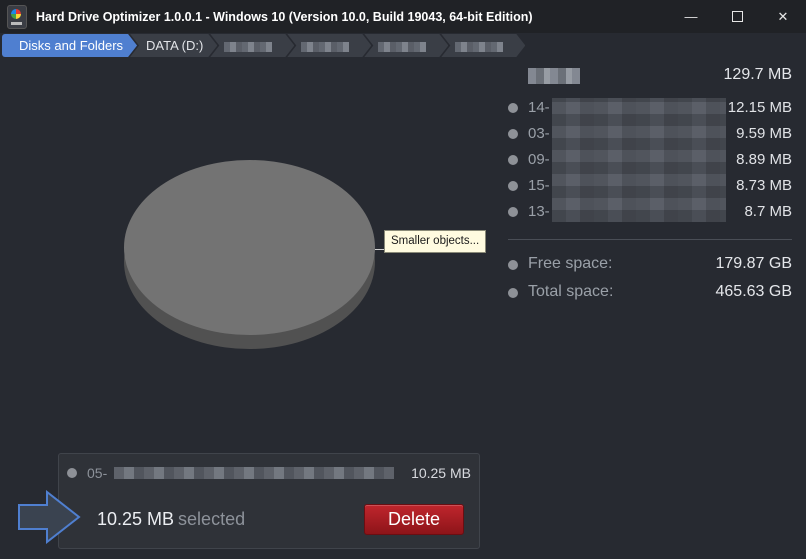 This screenshot has width=806, height=559. I want to click on maximize-button, so click(737, 16).